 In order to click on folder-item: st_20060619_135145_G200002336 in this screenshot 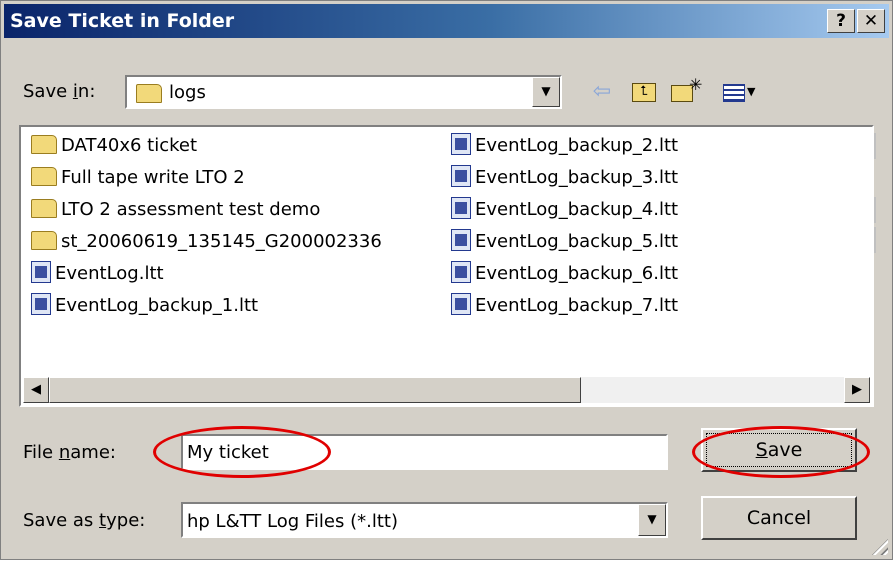, I will do `click(206, 242)`.